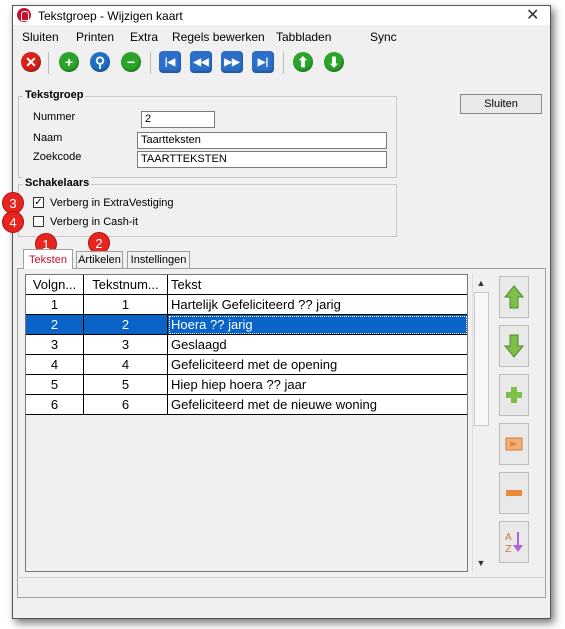 The width and height of the screenshot is (565, 629). I want to click on arrow-up-icon: ⬆, so click(303, 62).